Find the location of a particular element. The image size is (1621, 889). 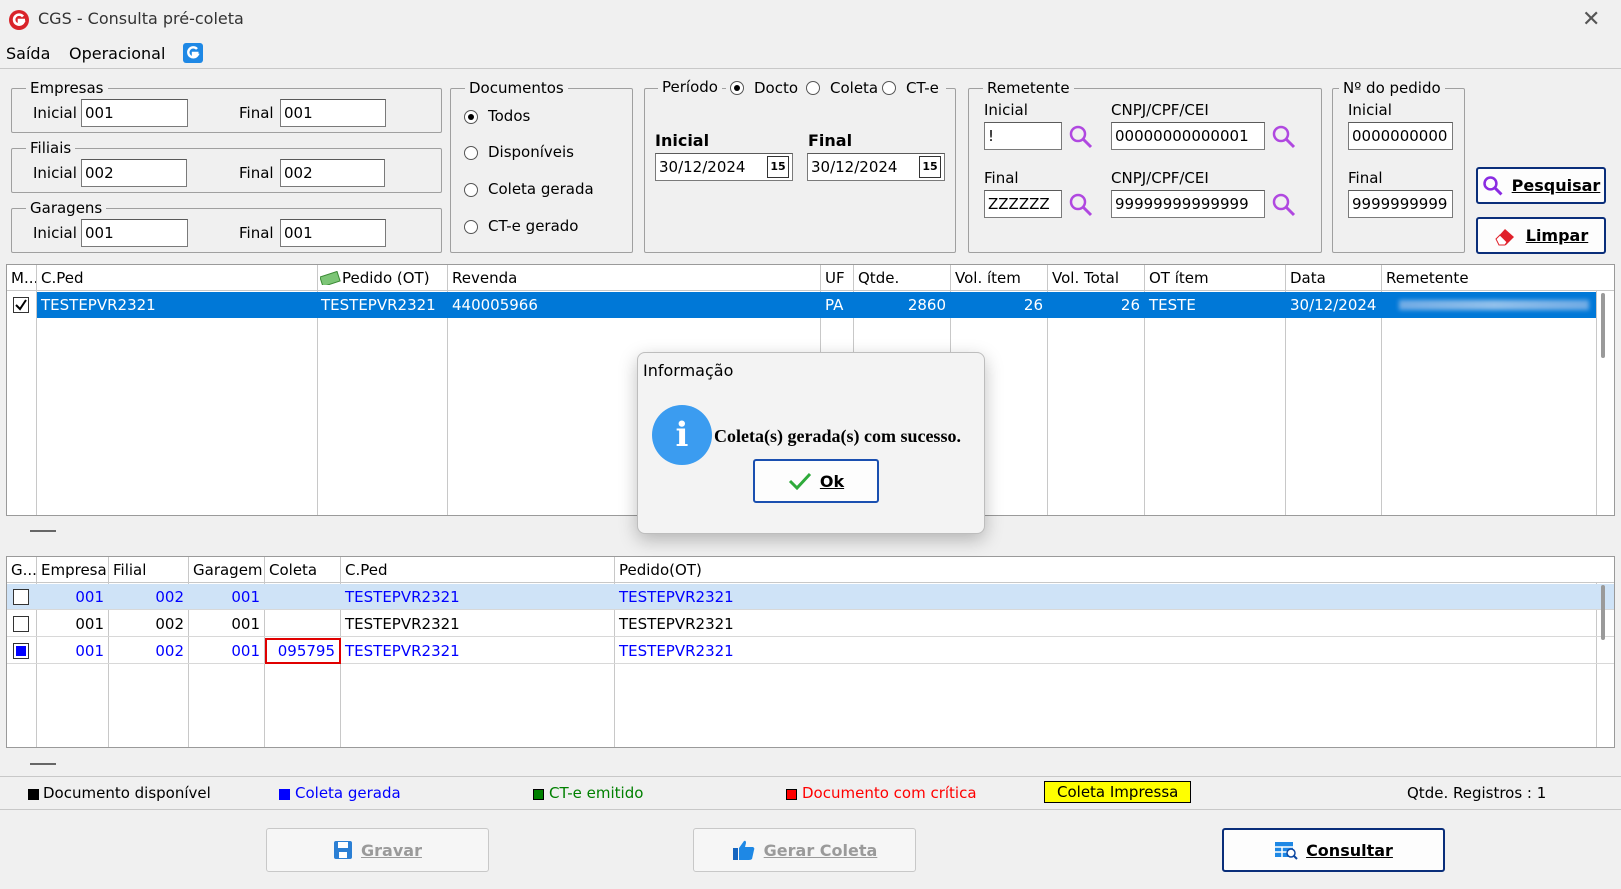

title-bar: CGS - Consulta pré-coleta ✕ is located at coordinates (810, 20).